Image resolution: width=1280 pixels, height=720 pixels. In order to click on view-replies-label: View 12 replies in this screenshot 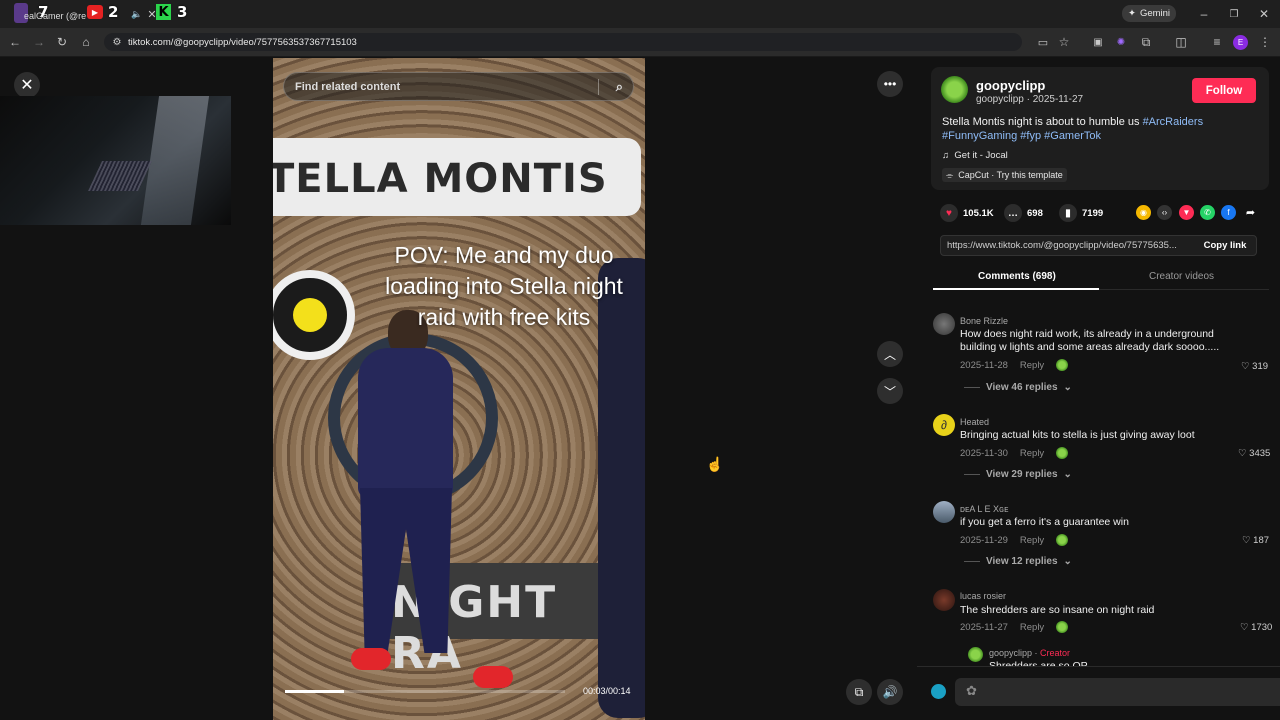, I will do `click(1022, 561)`.